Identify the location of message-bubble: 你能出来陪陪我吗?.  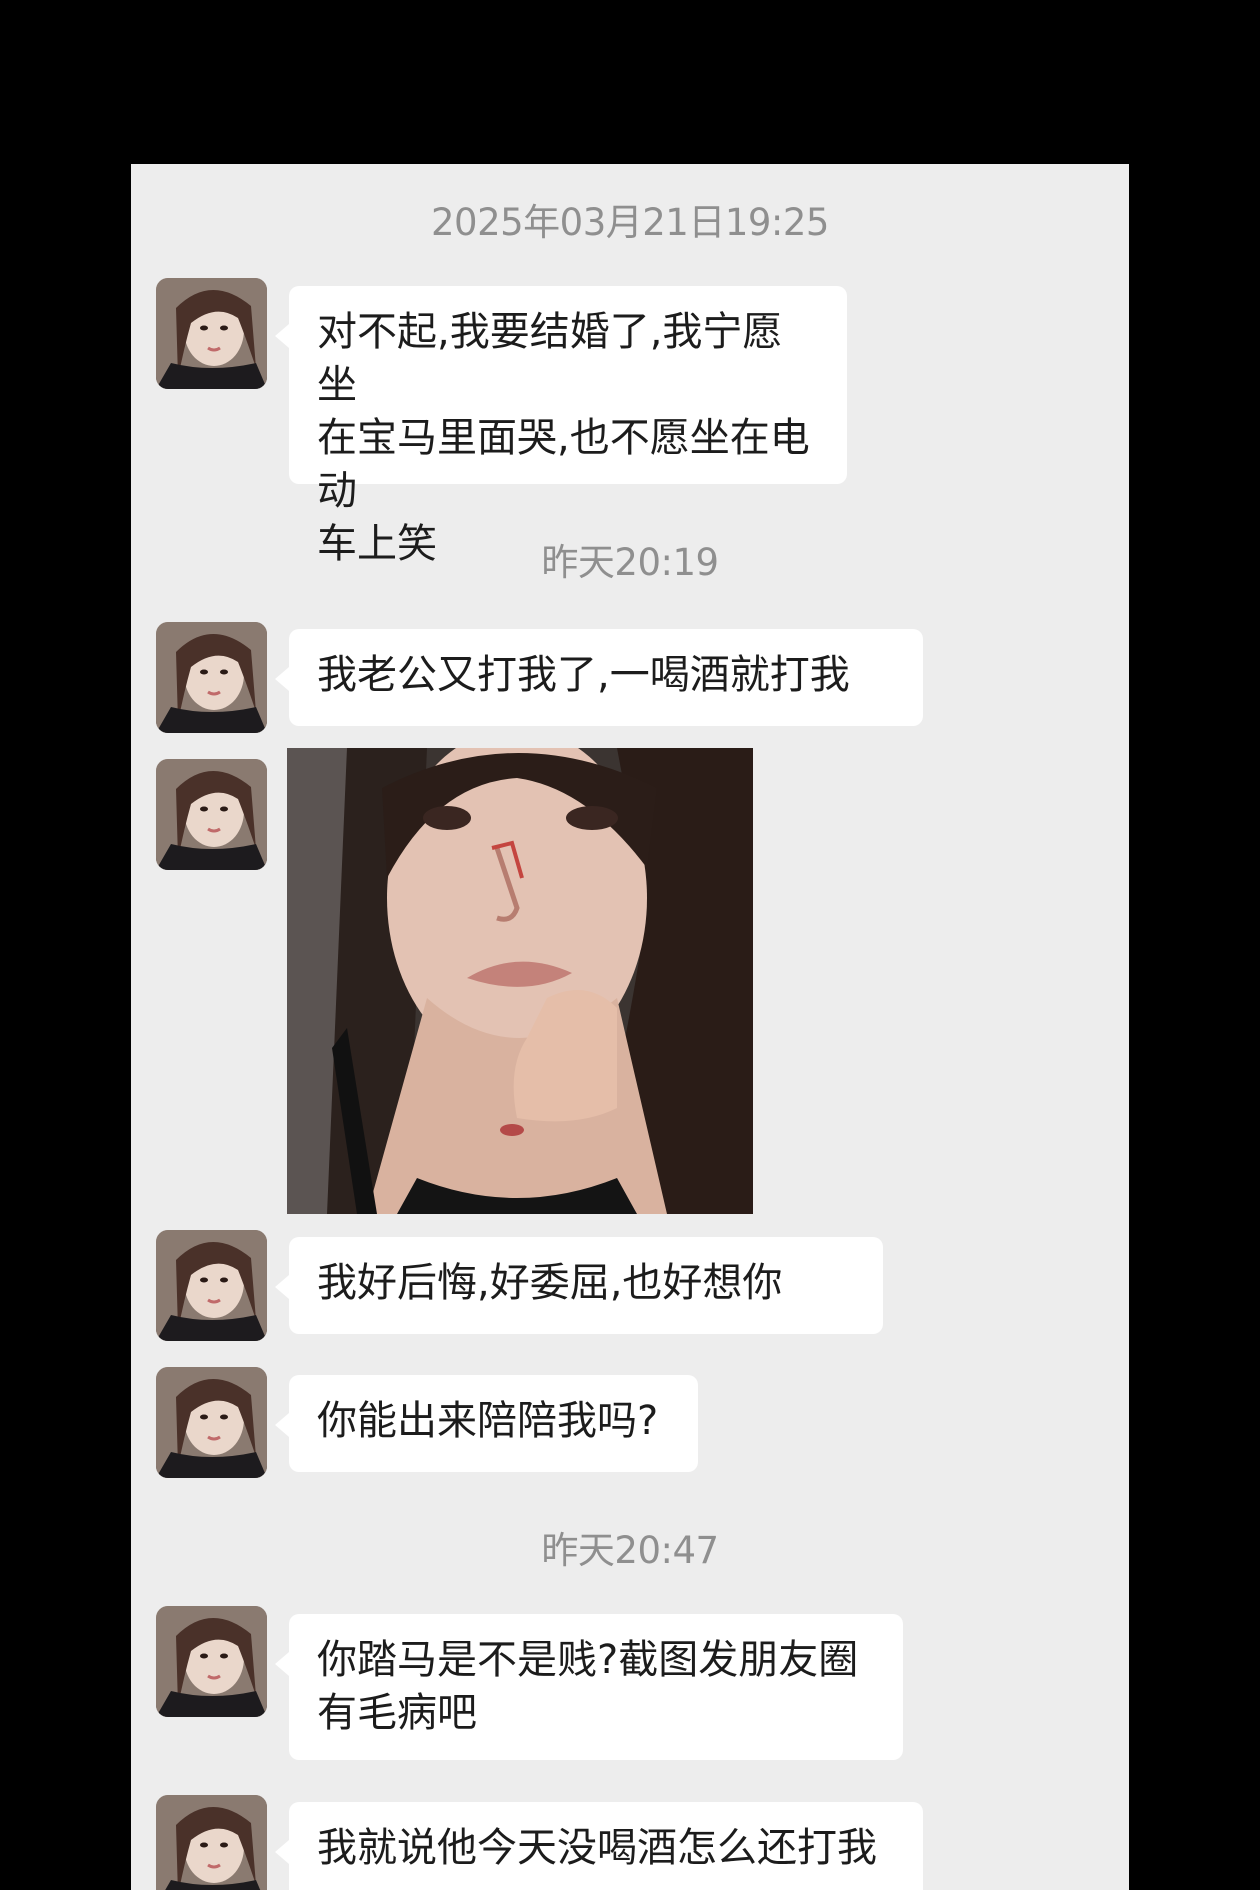
(486, 1423).